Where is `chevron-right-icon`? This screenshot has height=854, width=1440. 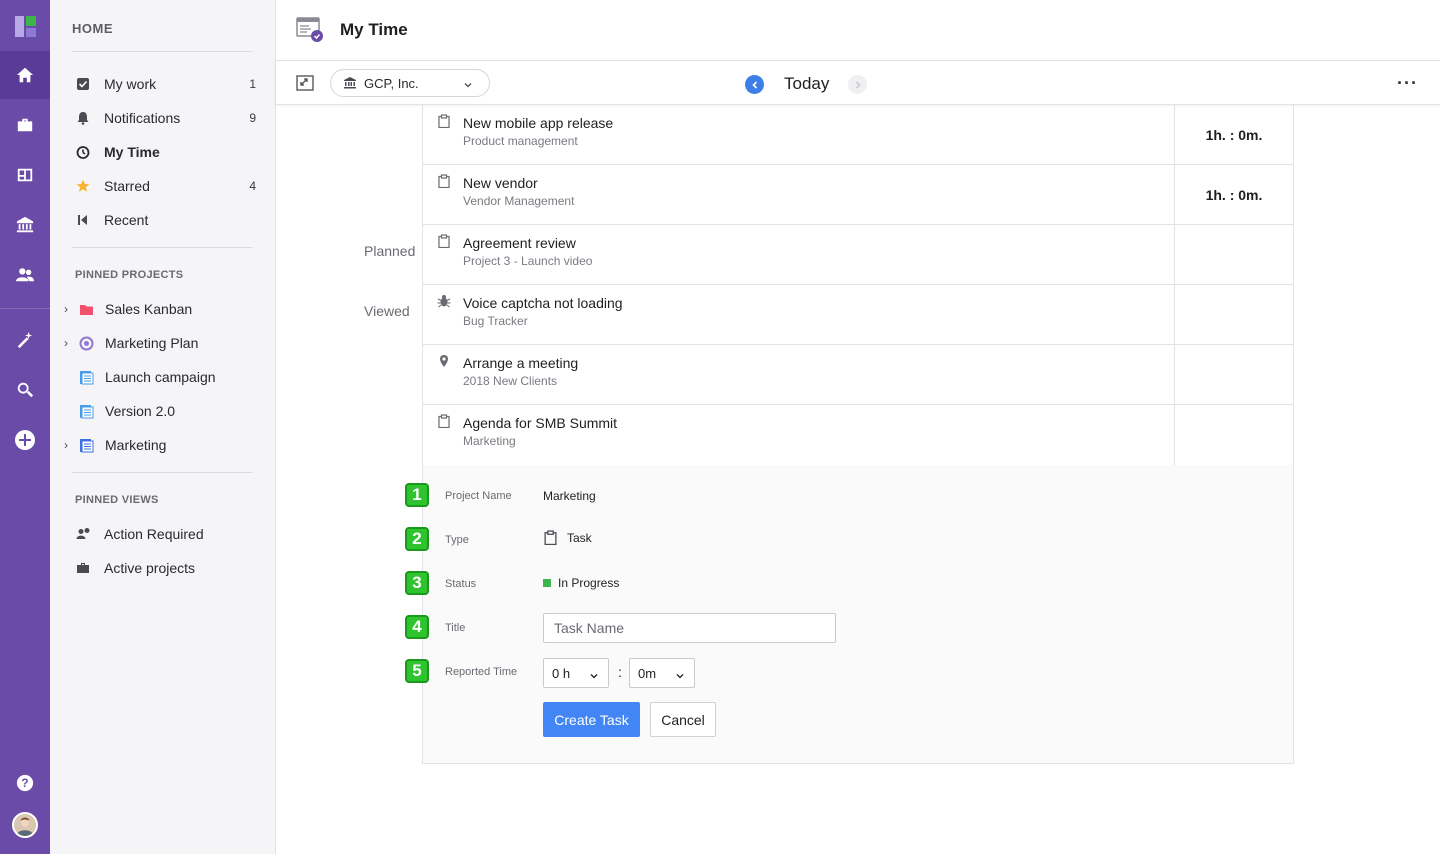 chevron-right-icon is located at coordinates (858, 84).